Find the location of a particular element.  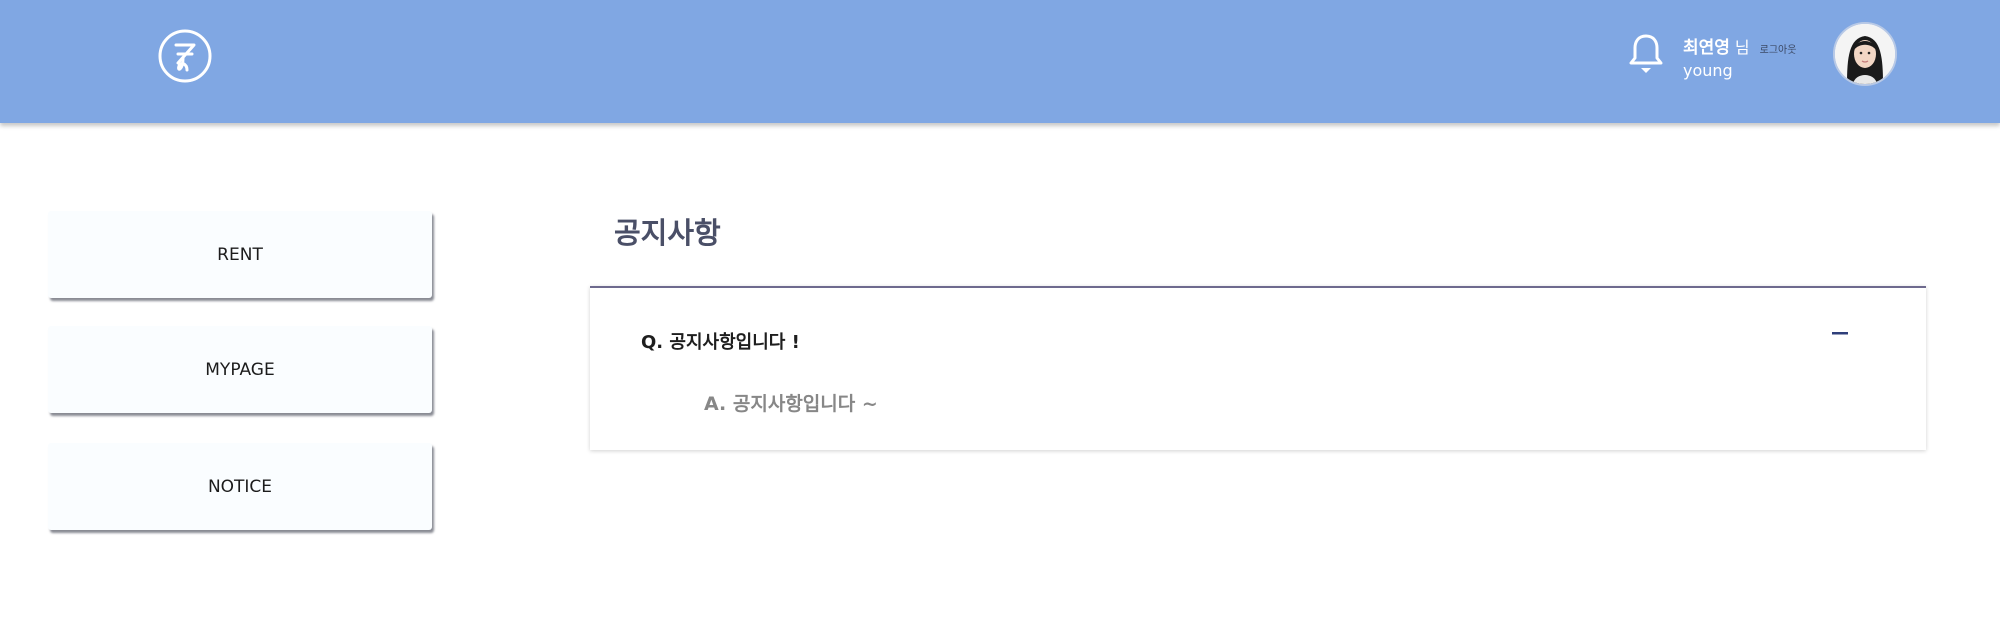

page-title: 공지사항 is located at coordinates (667, 233).